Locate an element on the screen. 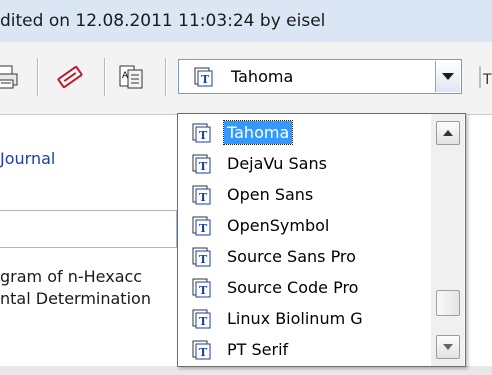 The height and width of the screenshot is (375, 492). text-field is located at coordinates (88, 229).